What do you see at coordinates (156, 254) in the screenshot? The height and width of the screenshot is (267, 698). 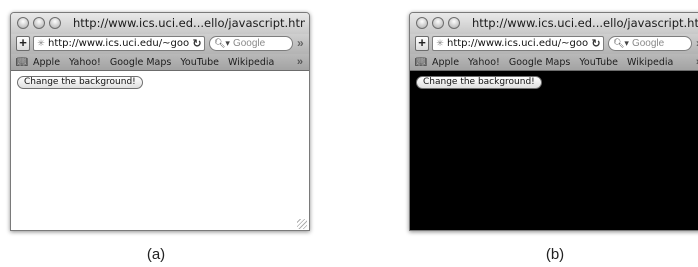 I see `figure-caption-a: (a)` at bounding box center [156, 254].